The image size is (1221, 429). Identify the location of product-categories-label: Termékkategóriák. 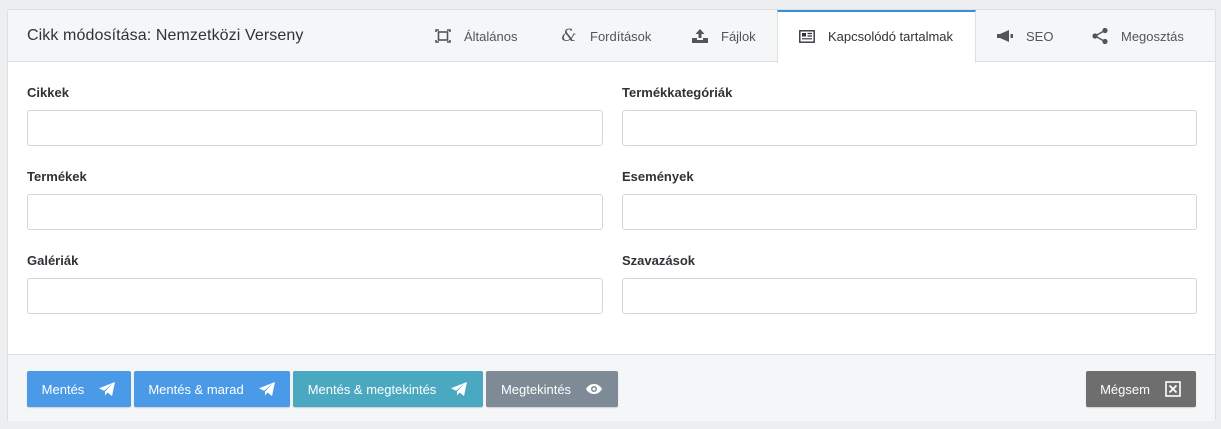
(677, 92).